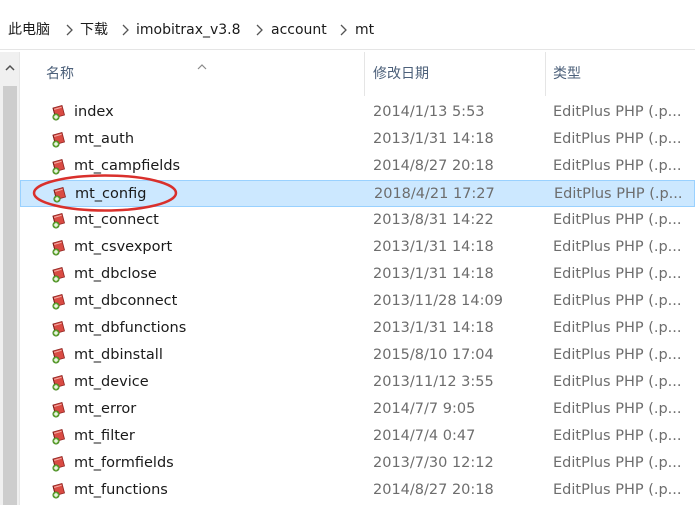 The height and width of the screenshot is (505, 695). What do you see at coordinates (188, 30) in the screenshot?
I see `breadcrumb-item-imobitrax: imobitrax_v3.8` at bounding box center [188, 30].